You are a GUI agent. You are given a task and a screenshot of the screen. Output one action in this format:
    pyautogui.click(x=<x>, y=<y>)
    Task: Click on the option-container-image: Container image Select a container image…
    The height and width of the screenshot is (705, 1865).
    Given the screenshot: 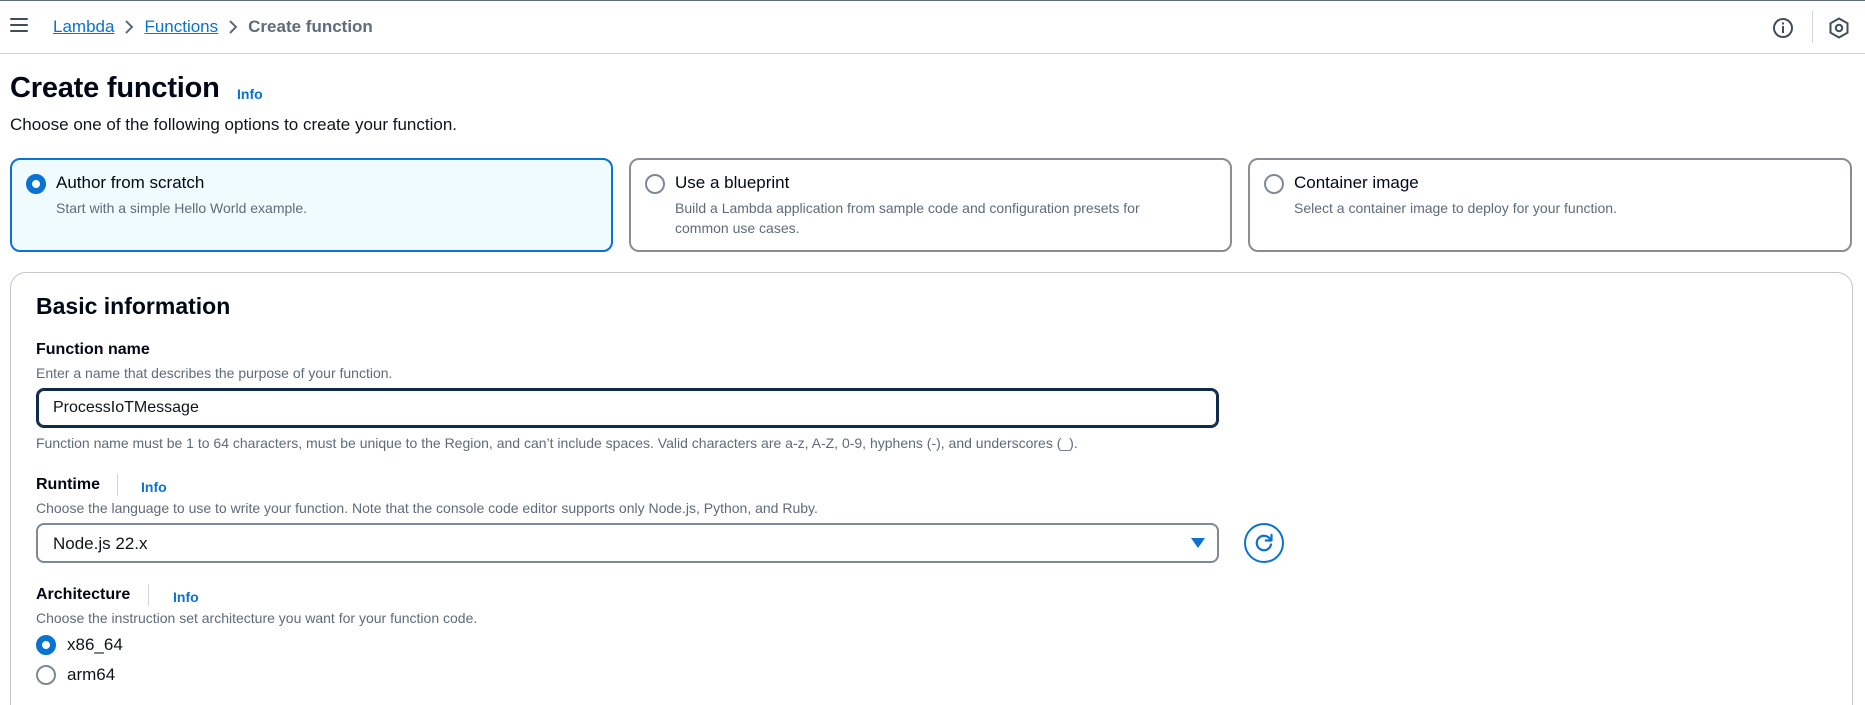 What is the action you would take?
    pyautogui.click(x=1550, y=205)
    